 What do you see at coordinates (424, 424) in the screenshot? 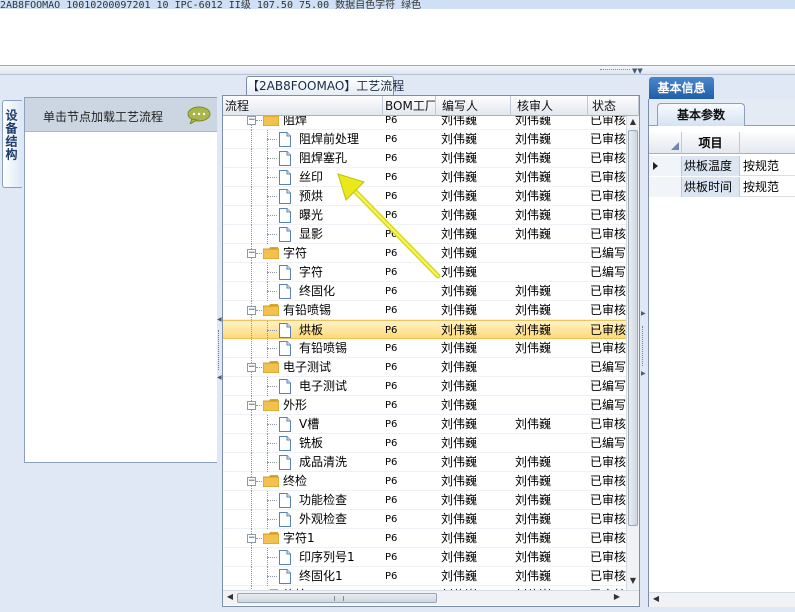
I see `tree-step-row: V槽 P6 刘伟巍 刘伟巍 已审核` at bounding box center [424, 424].